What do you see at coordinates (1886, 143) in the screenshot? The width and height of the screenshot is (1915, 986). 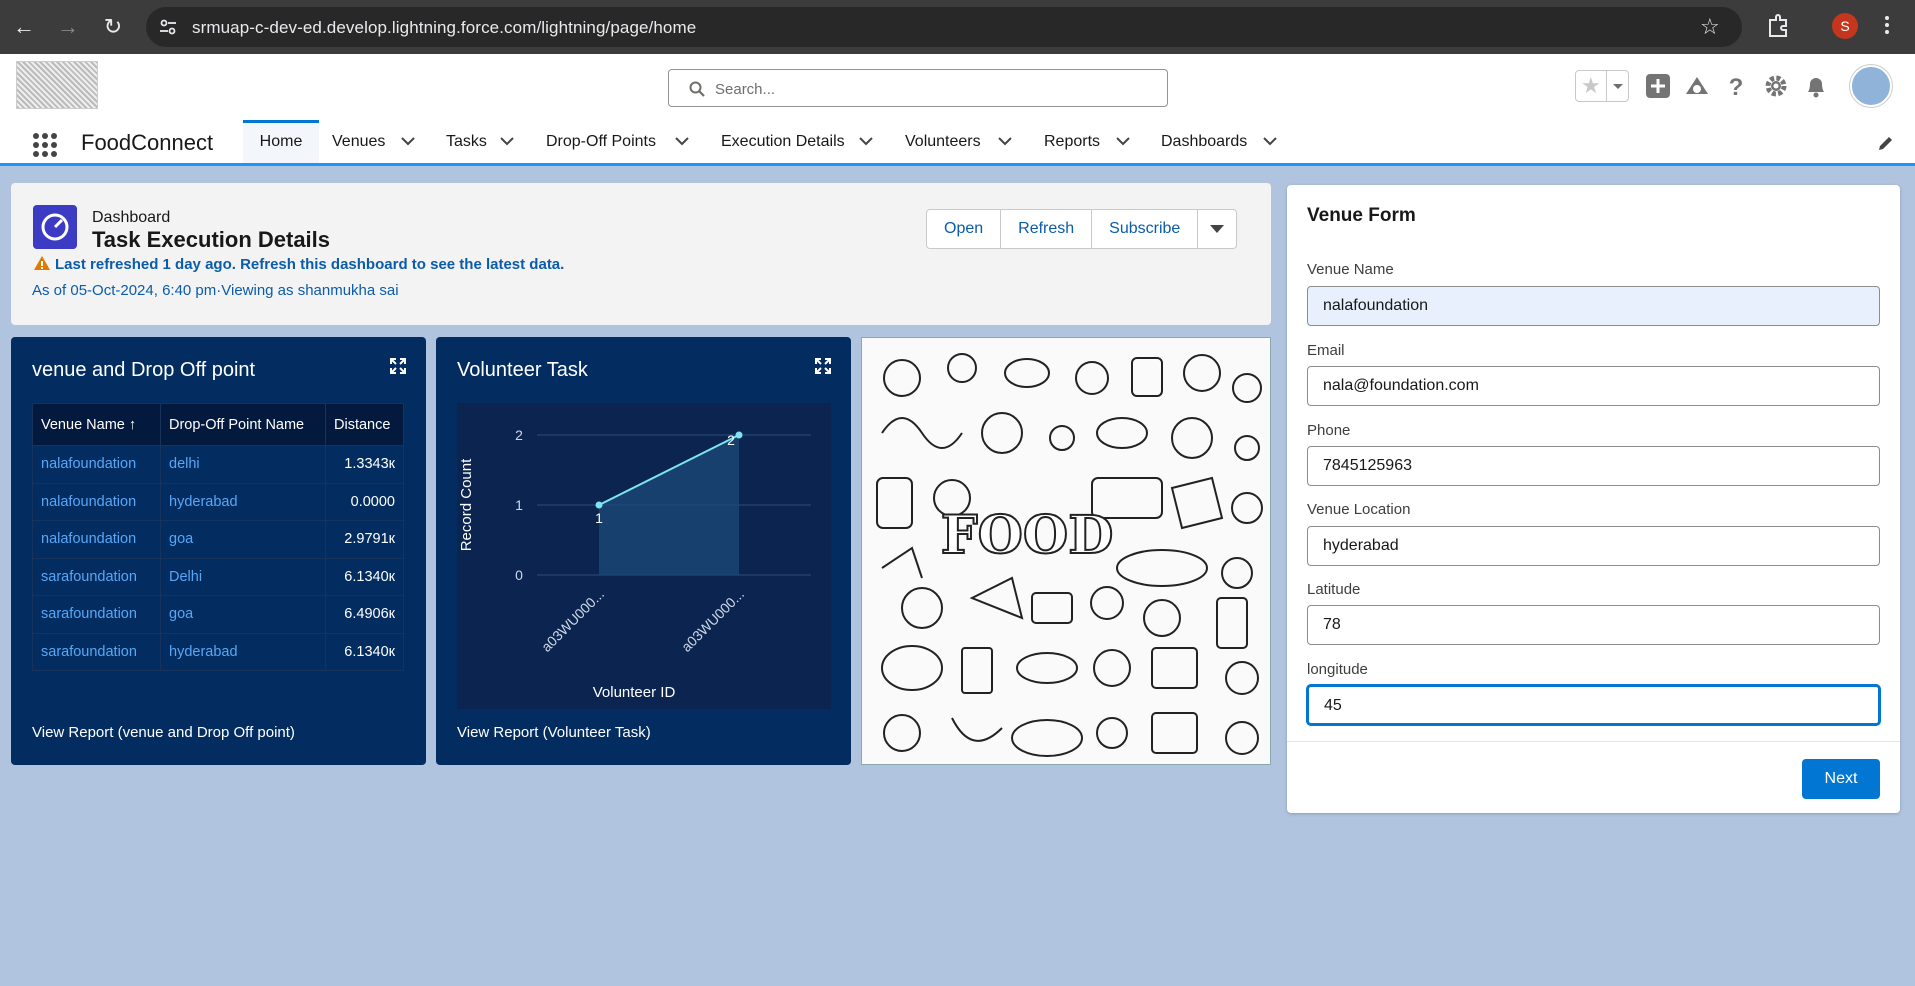 I see `edit-nav-pencil-icon` at bounding box center [1886, 143].